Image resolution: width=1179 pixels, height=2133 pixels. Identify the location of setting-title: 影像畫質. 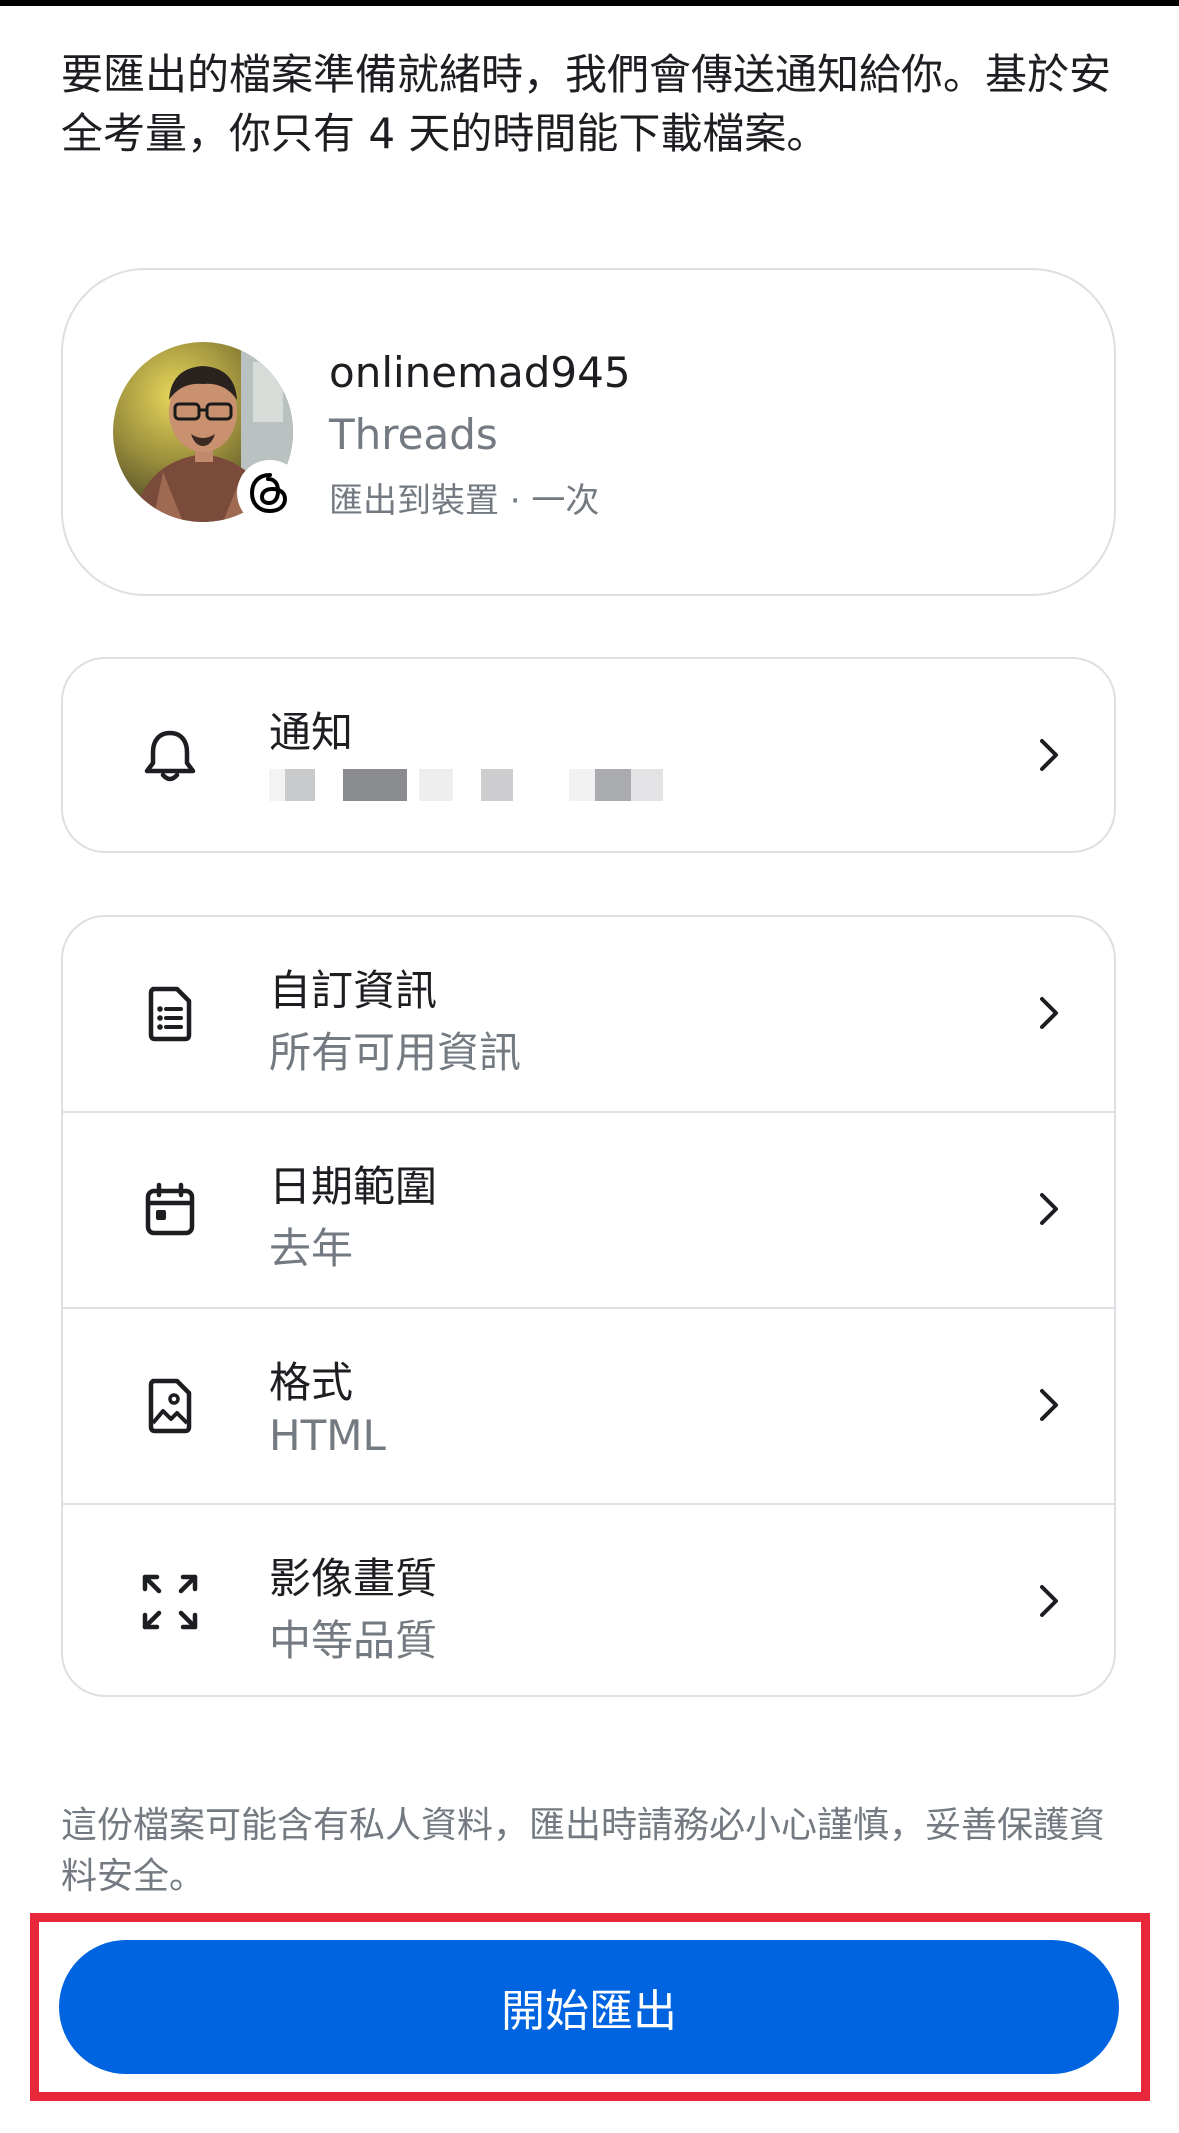
(353, 1578).